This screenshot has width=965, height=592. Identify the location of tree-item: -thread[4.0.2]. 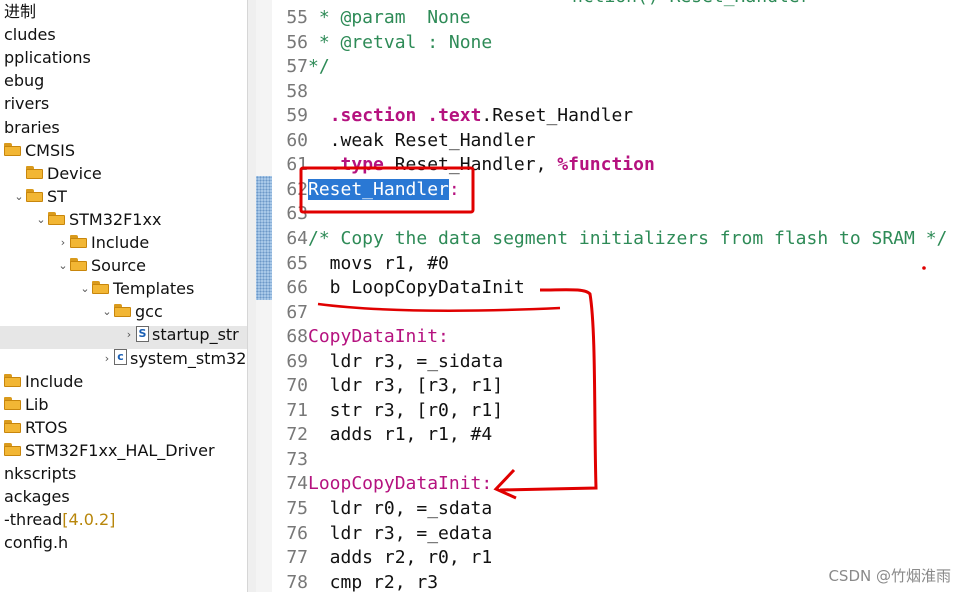
(57, 519).